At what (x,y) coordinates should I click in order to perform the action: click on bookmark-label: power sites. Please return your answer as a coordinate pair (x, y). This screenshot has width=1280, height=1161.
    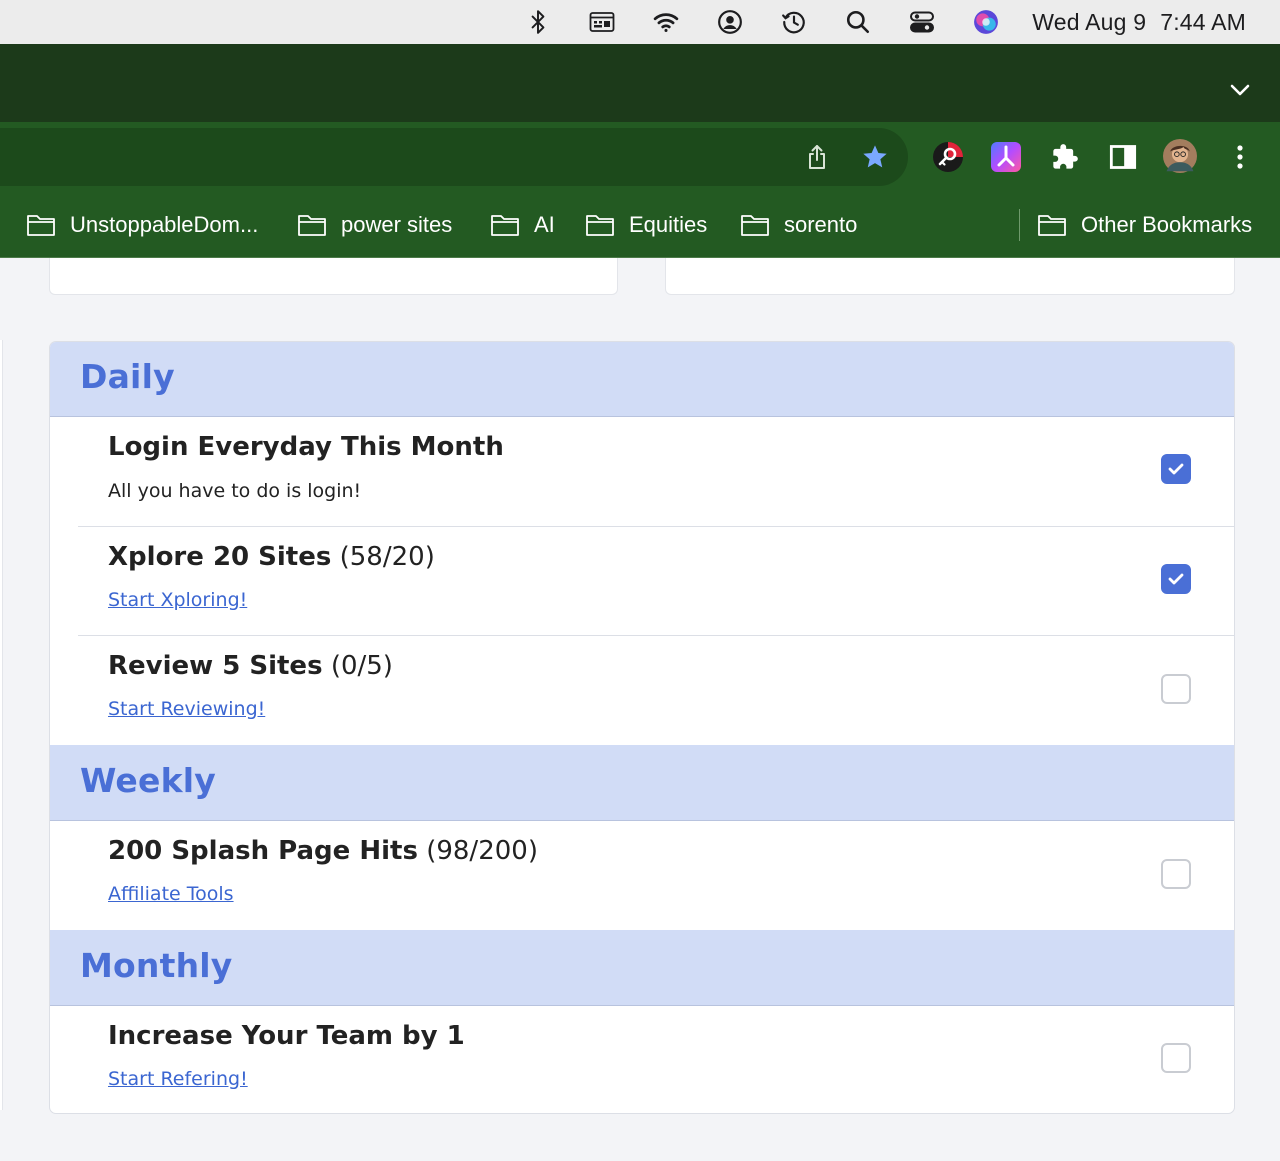
    Looking at the image, I should click on (397, 224).